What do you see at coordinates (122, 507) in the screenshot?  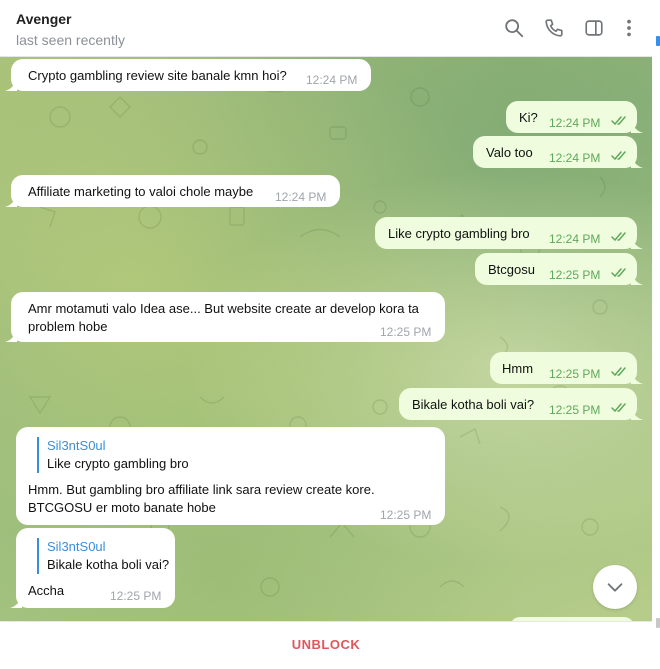 I see `message-text-line: BTCGOSU er moto banate hobe` at bounding box center [122, 507].